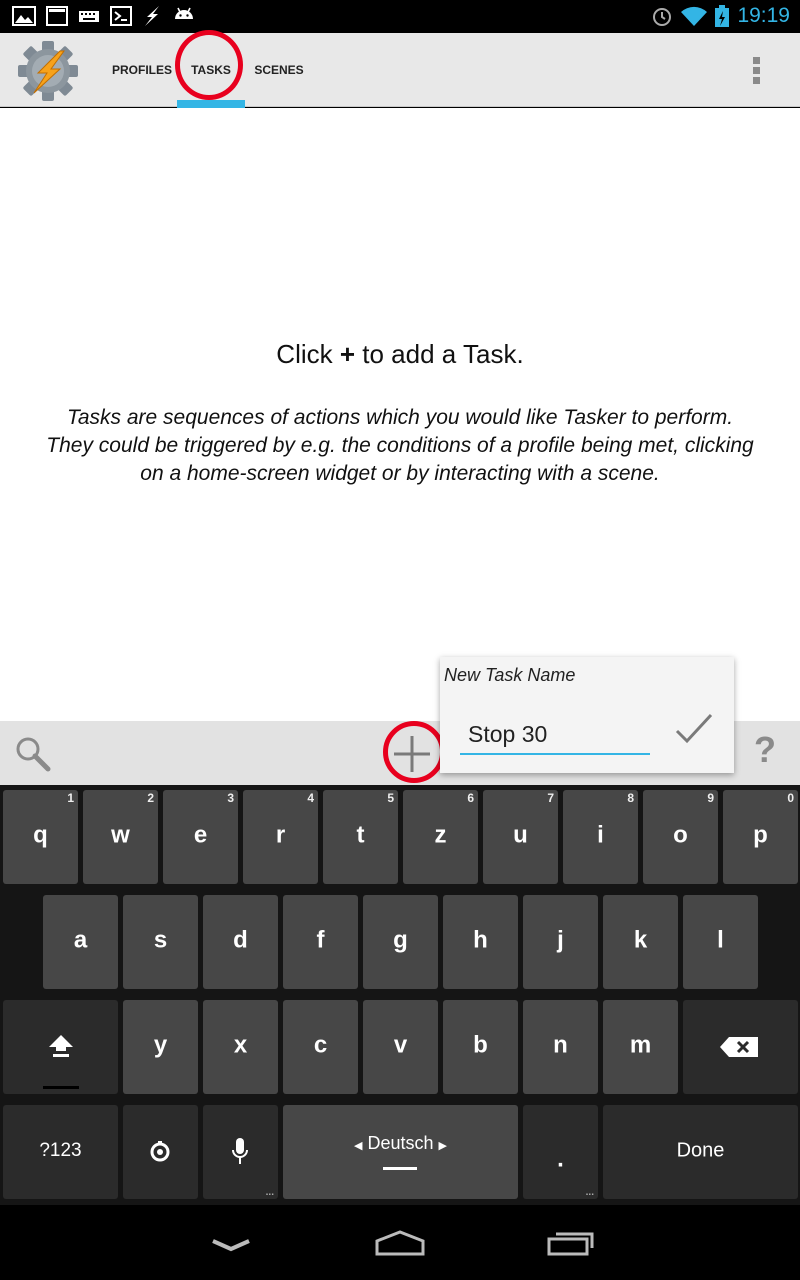 Image resolution: width=800 pixels, height=1280 pixels. I want to click on key-l: l, so click(720, 942).